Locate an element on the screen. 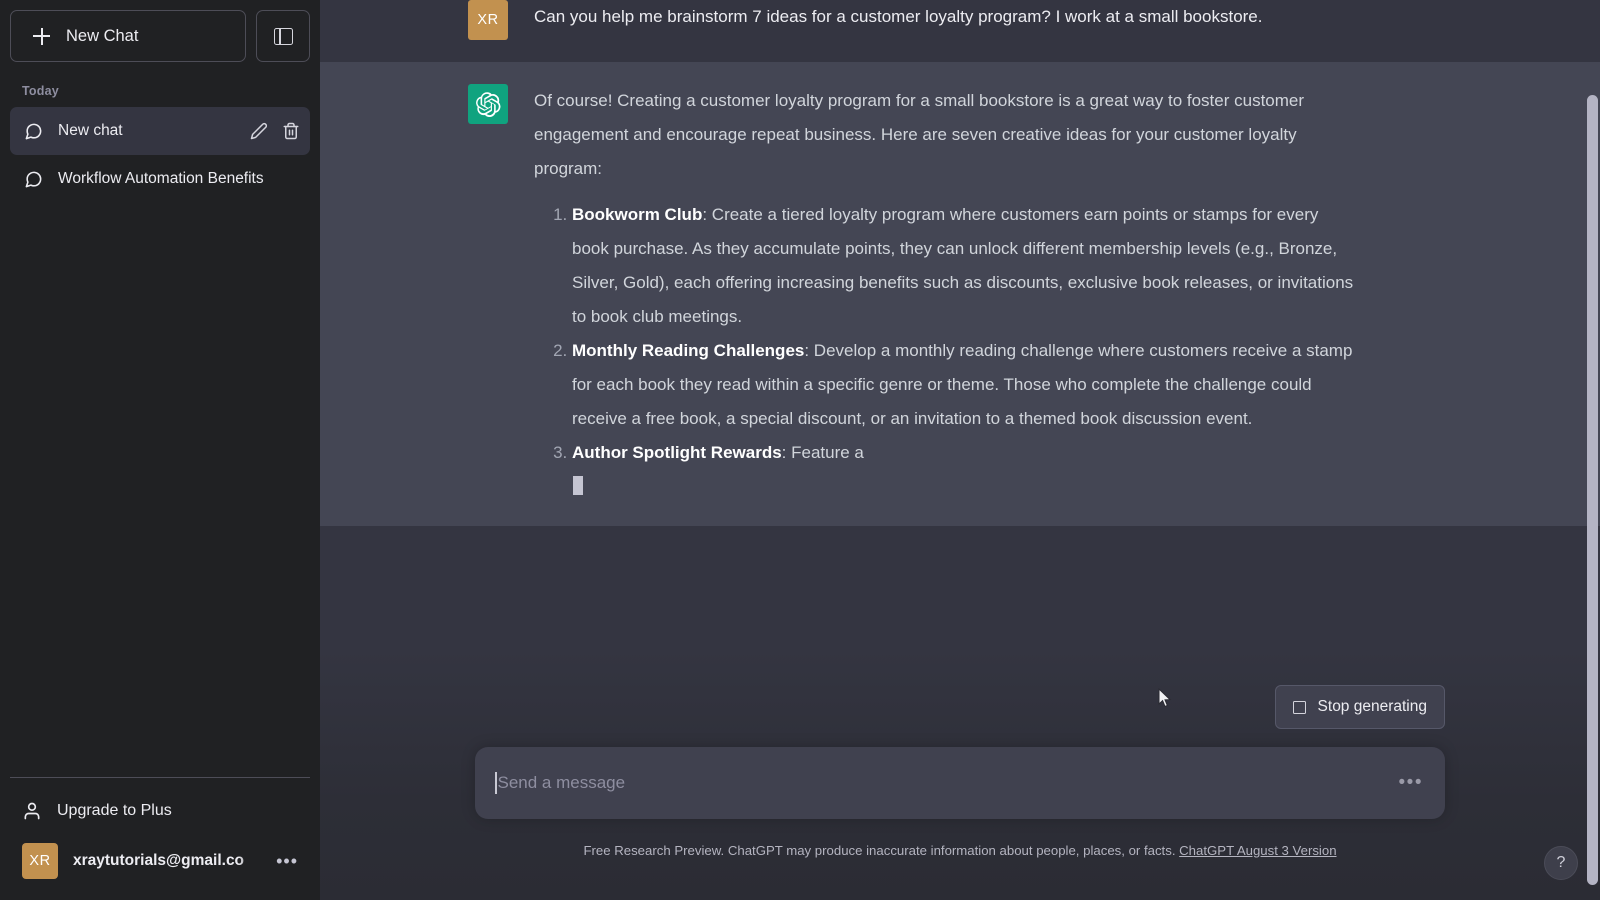 The width and height of the screenshot is (1600, 900). plus-icon is located at coordinates (41, 36).